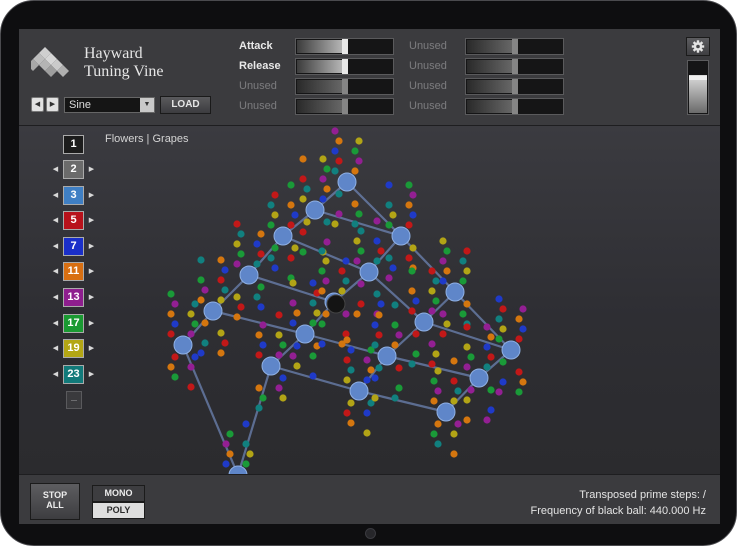 Image resolution: width=739 pixels, height=548 pixels. I want to click on param-slider-attack, so click(344, 46).